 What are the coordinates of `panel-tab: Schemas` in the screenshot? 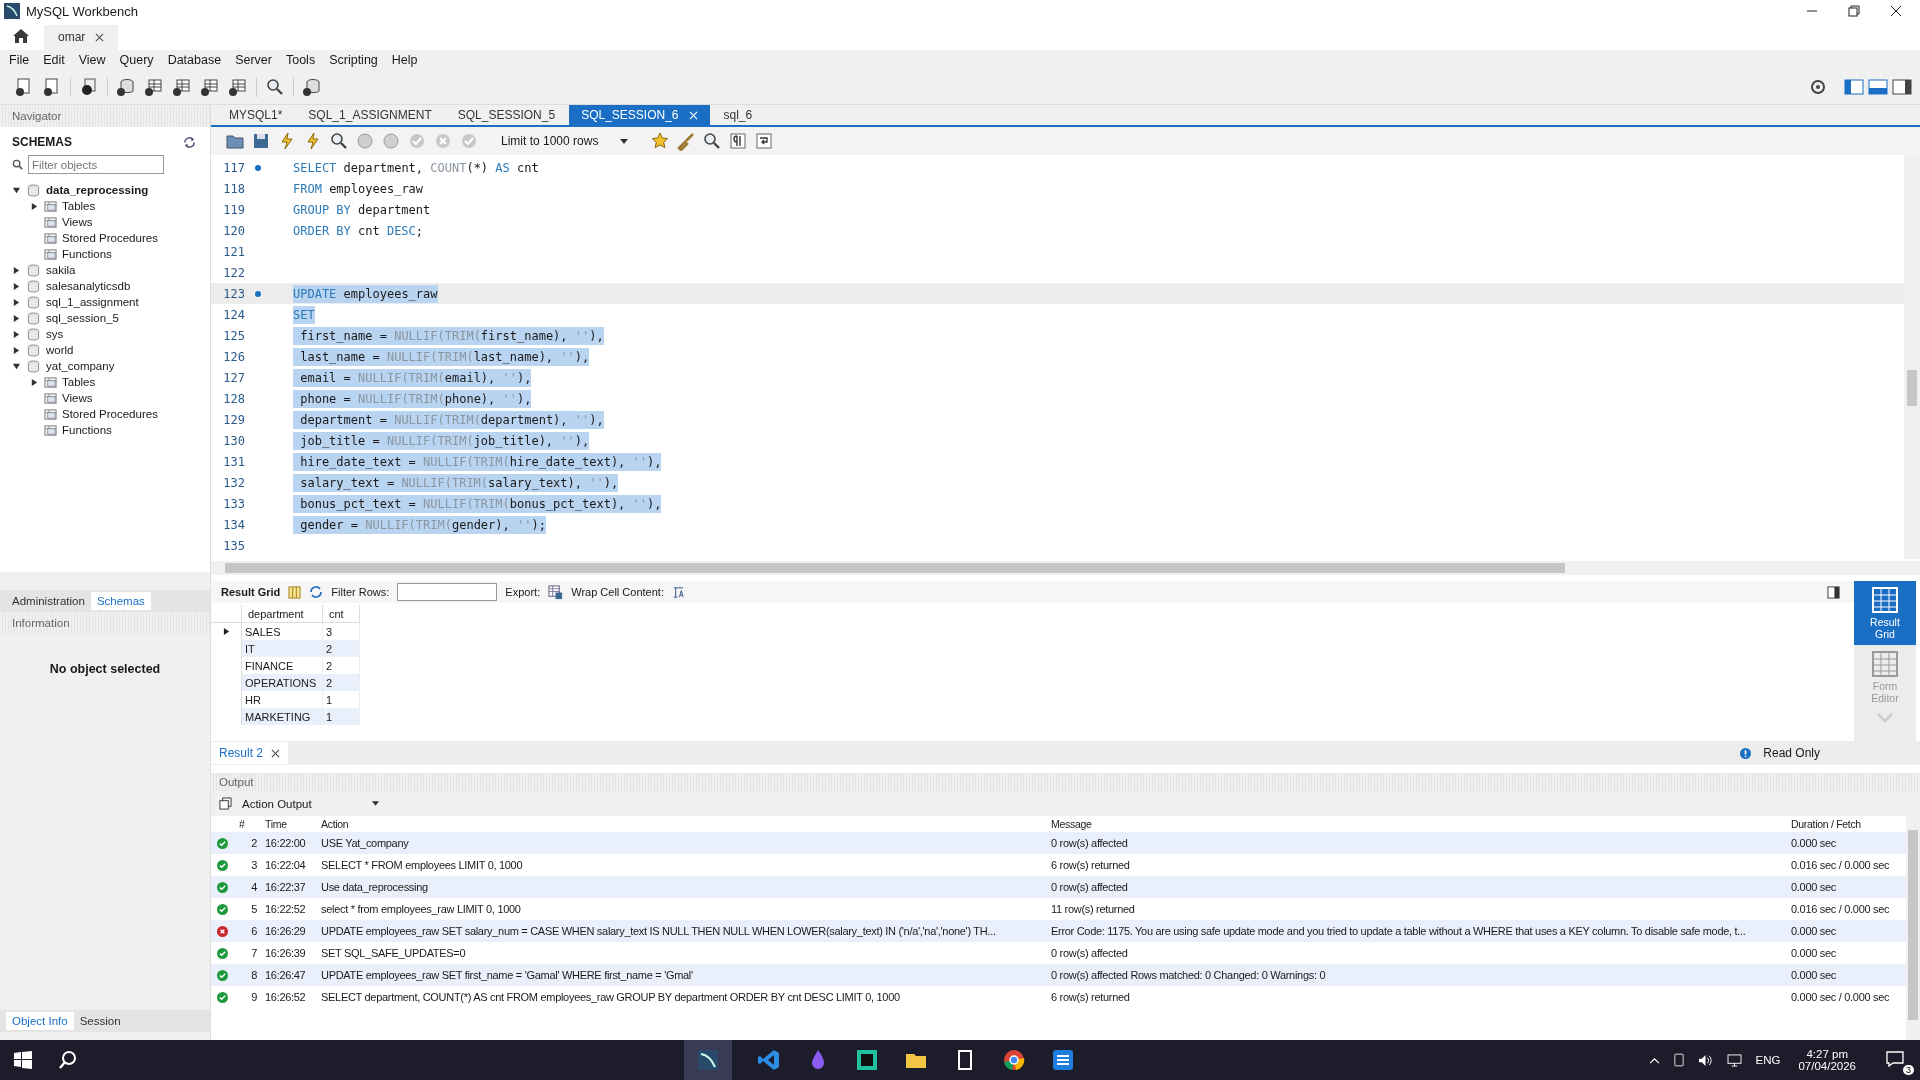 It's located at (120, 601).